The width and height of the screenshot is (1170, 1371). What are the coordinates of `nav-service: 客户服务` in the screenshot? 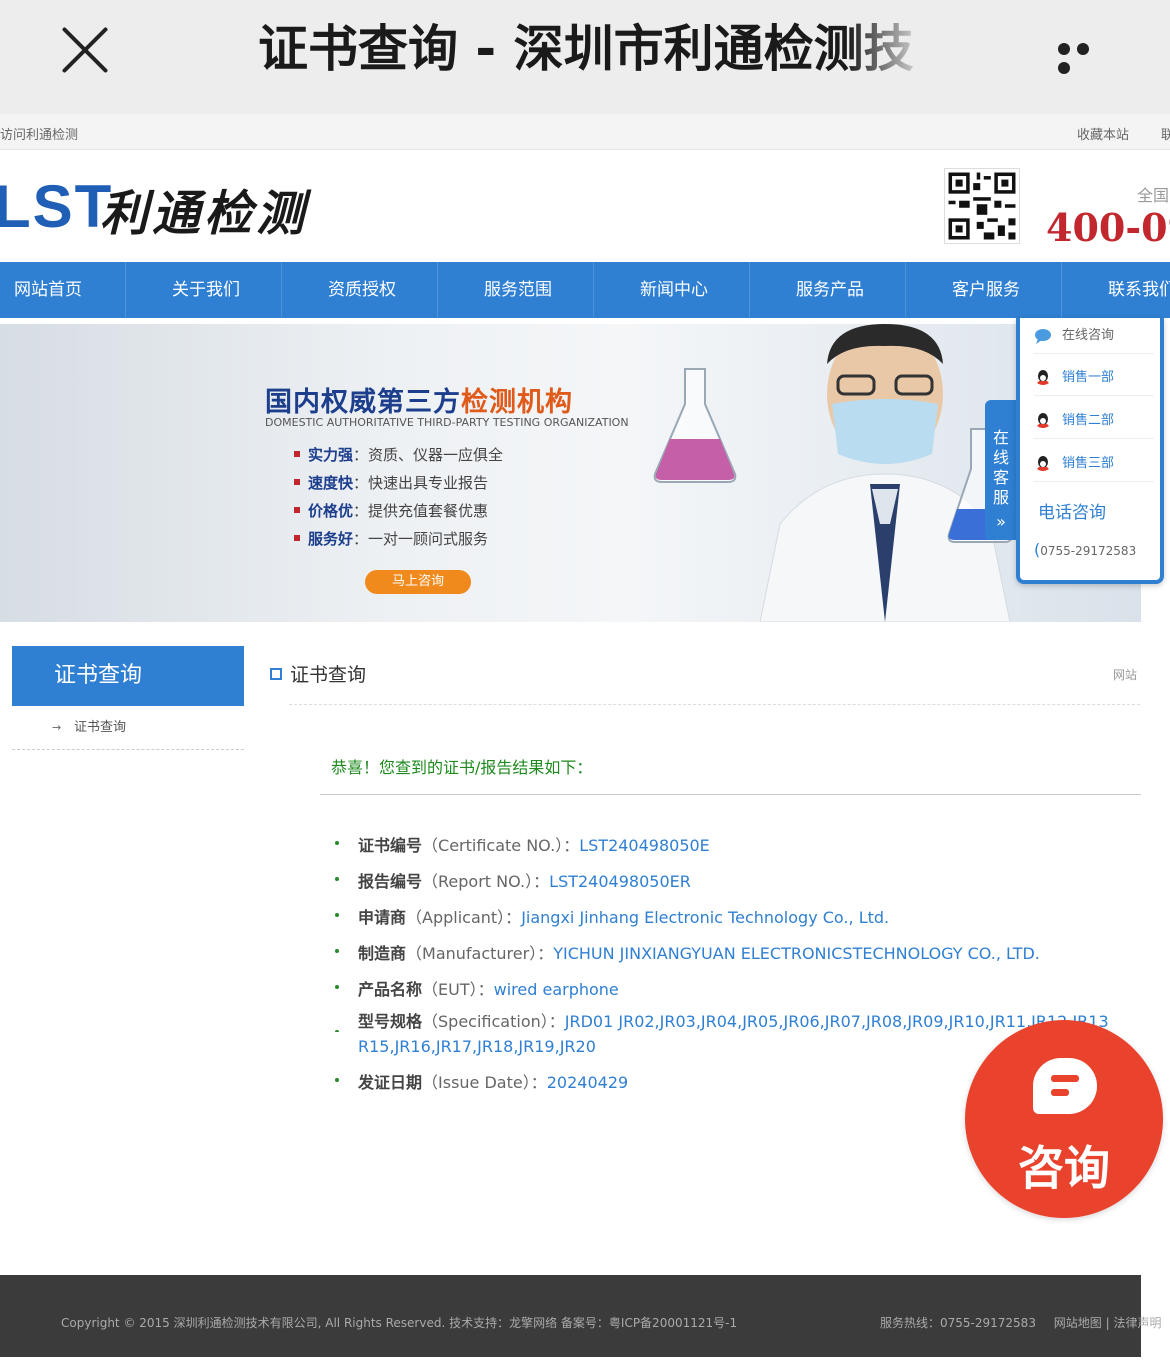 It's located at (984, 290).